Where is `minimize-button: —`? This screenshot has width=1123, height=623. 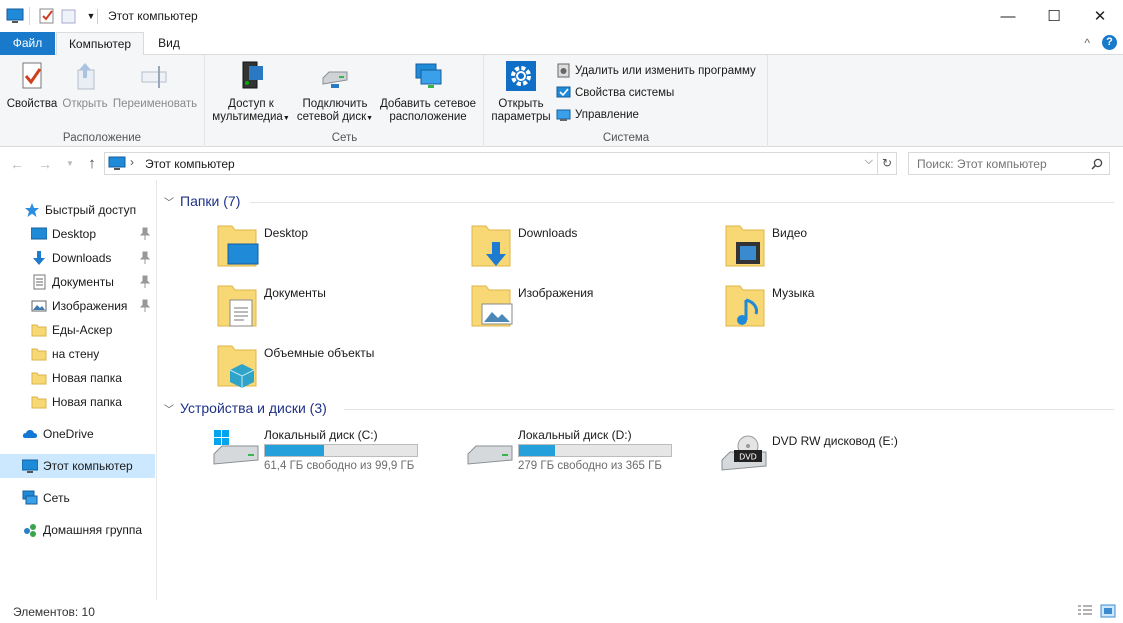
minimize-button: — is located at coordinates (1008, 16).